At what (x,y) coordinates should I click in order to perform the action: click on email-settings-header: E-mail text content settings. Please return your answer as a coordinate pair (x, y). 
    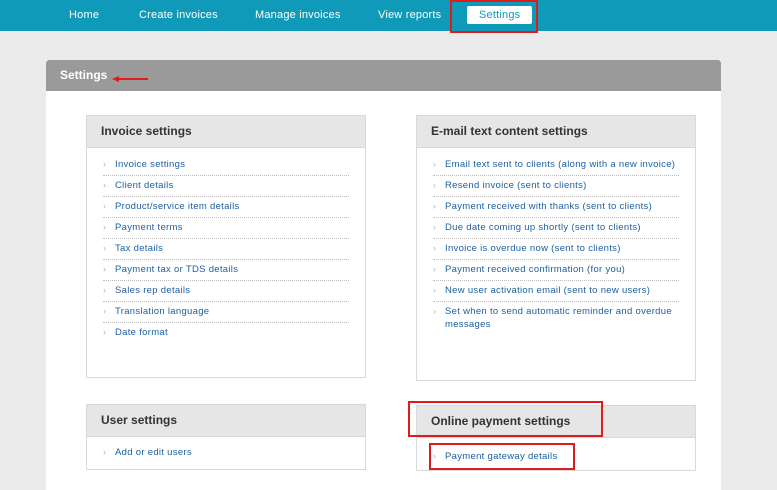
    Looking at the image, I should click on (556, 132).